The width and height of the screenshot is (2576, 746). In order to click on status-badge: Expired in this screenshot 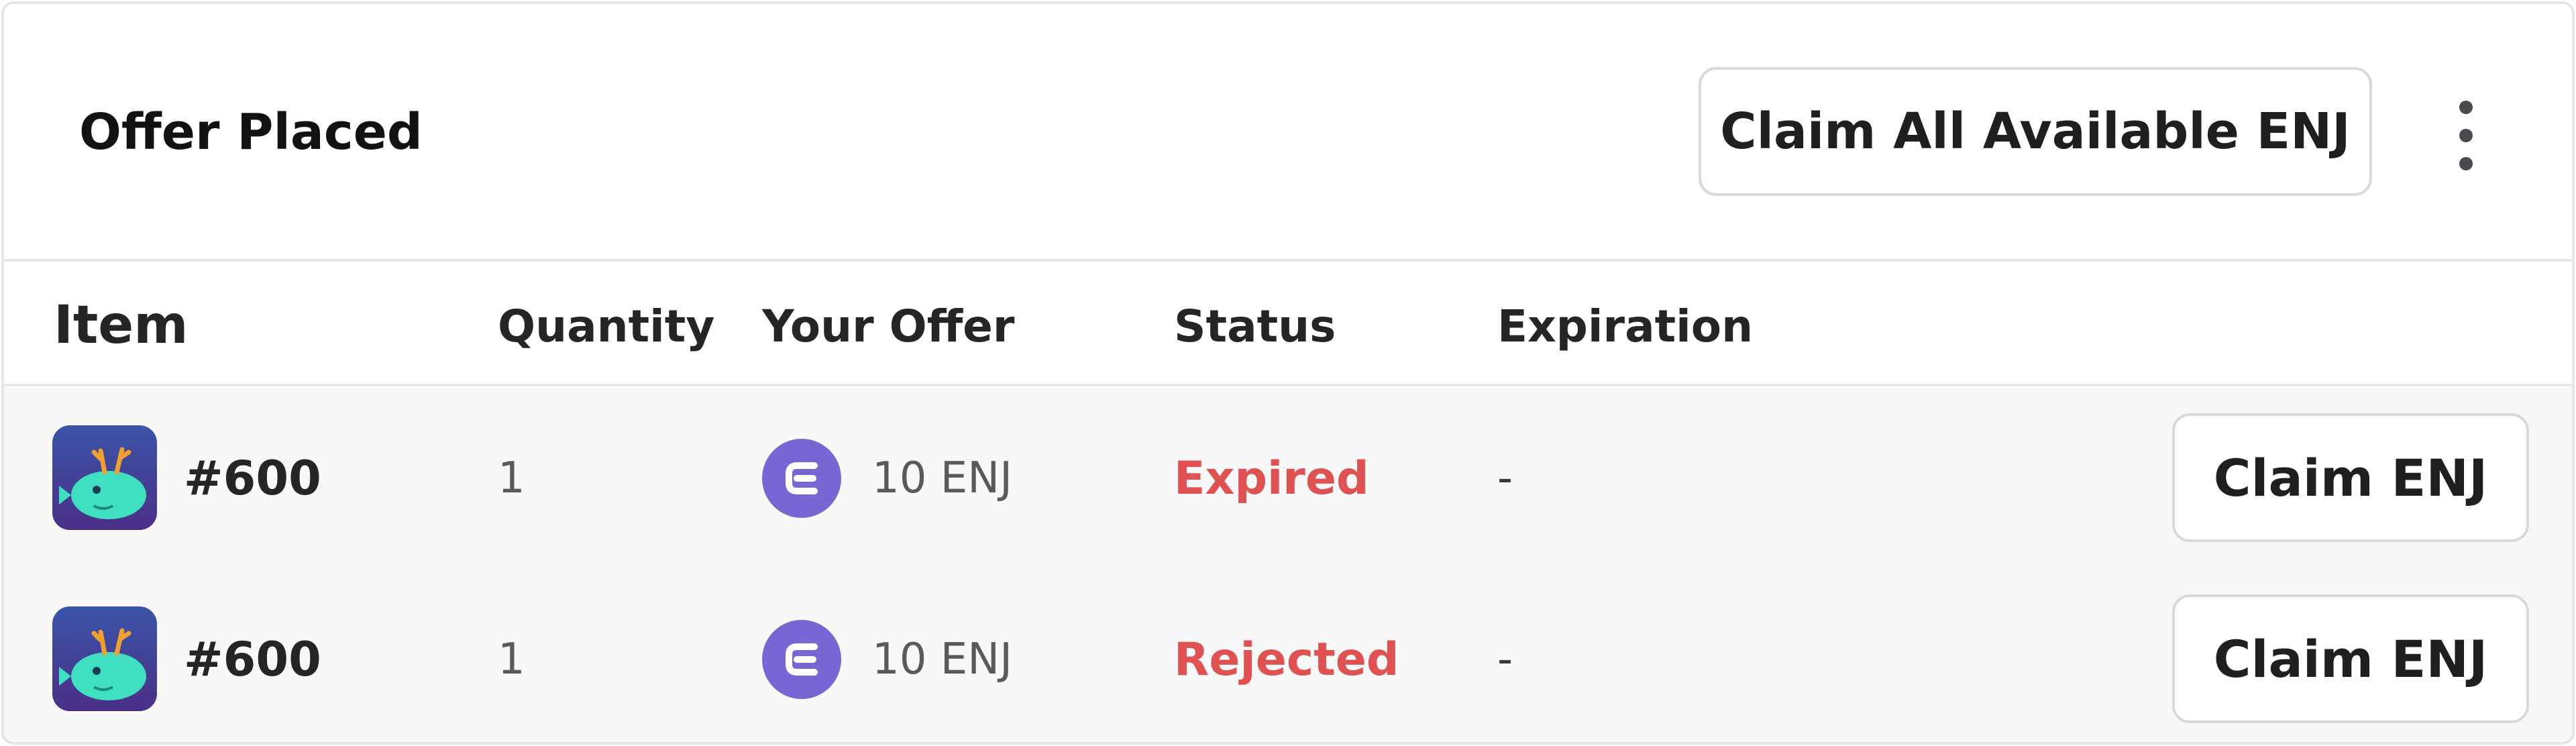, I will do `click(1271, 479)`.